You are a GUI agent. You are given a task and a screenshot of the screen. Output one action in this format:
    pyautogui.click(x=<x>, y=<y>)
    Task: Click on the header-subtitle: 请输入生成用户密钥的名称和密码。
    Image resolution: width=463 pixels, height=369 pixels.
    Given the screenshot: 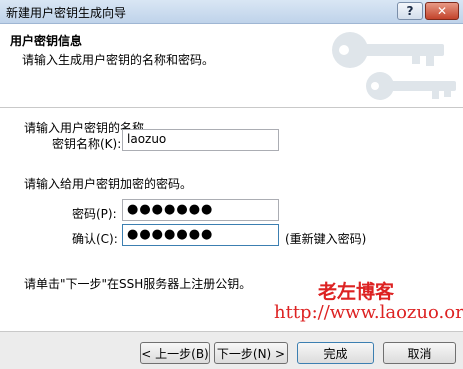 What is the action you would take?
    pyautogui.click(x=118, y=60)
    